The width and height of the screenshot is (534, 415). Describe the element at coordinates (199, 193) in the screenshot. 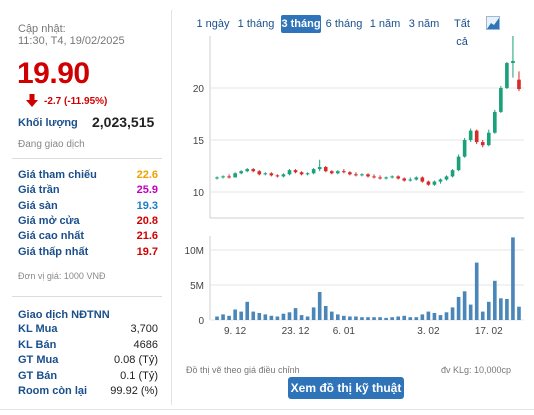

I see `price-tick-label: 10` at that location.